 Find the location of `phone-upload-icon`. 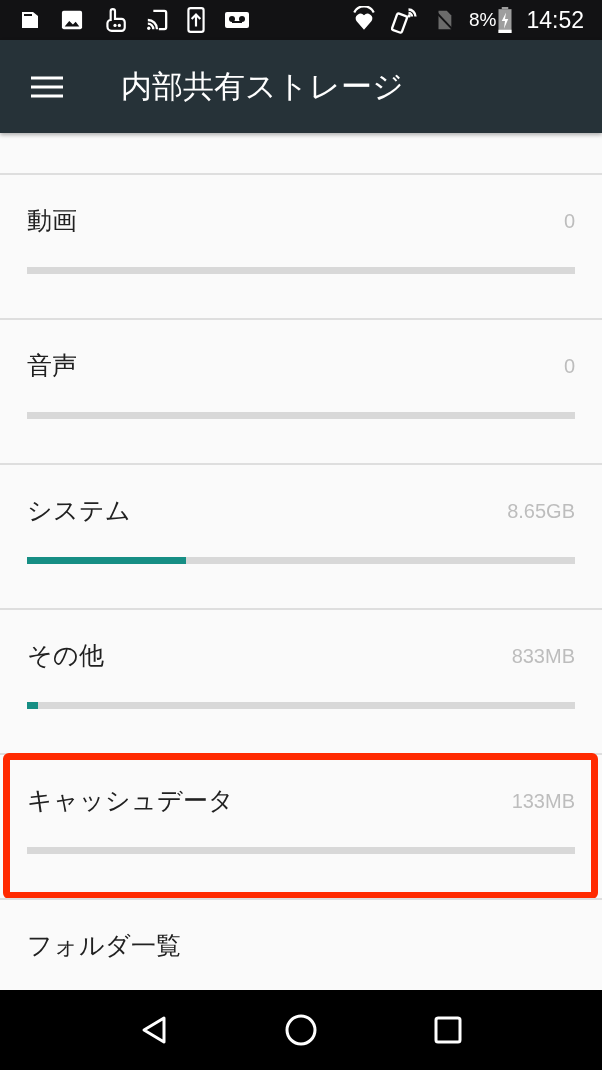

phone-upload-icon is located at coordinates (196, 20).